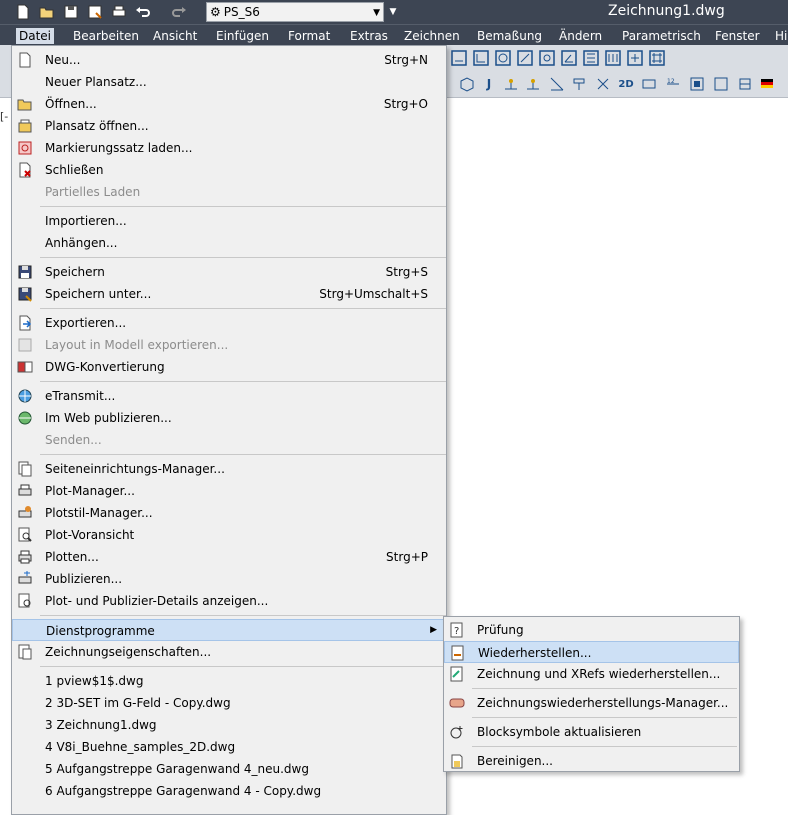 The image size is (788, 815). Describe the element at coordinates (511, 84) in the screenshot. I see `dim-tolerance-icon` at that location.